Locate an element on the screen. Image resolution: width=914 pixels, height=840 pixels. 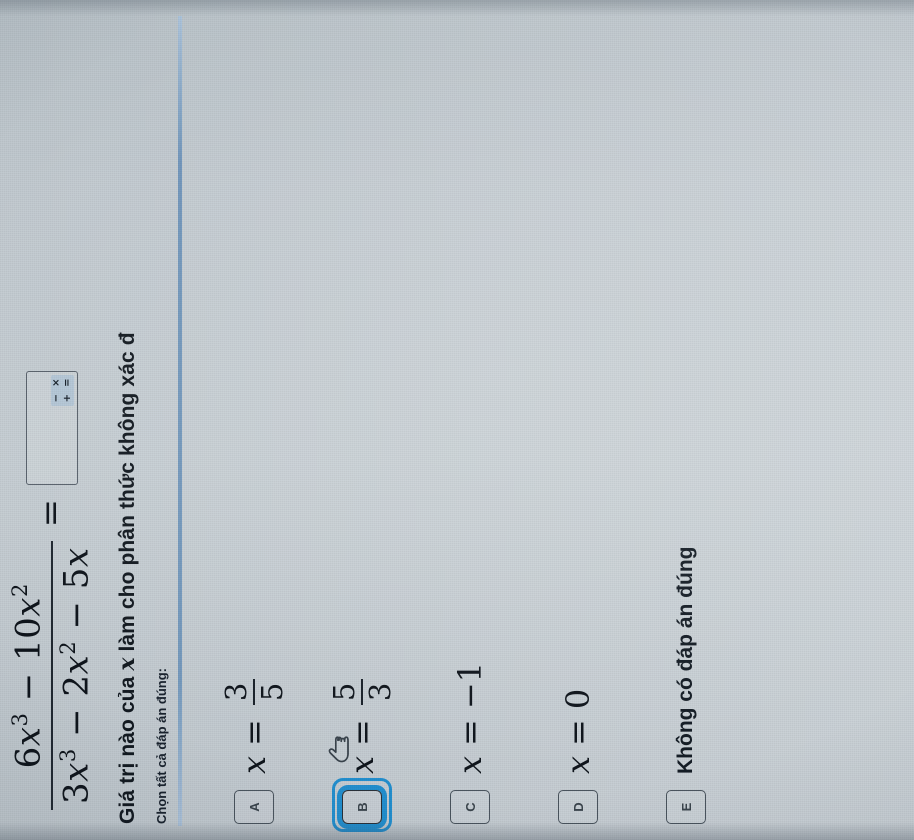
num-coef-2: 10 is located at coordinates (28, 638).